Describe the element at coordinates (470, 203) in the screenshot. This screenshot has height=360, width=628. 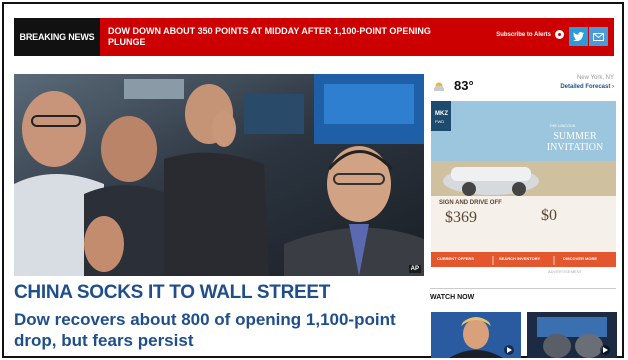
I see `ad-offer-line: SIGN AND DRIVE OFF` at that location.